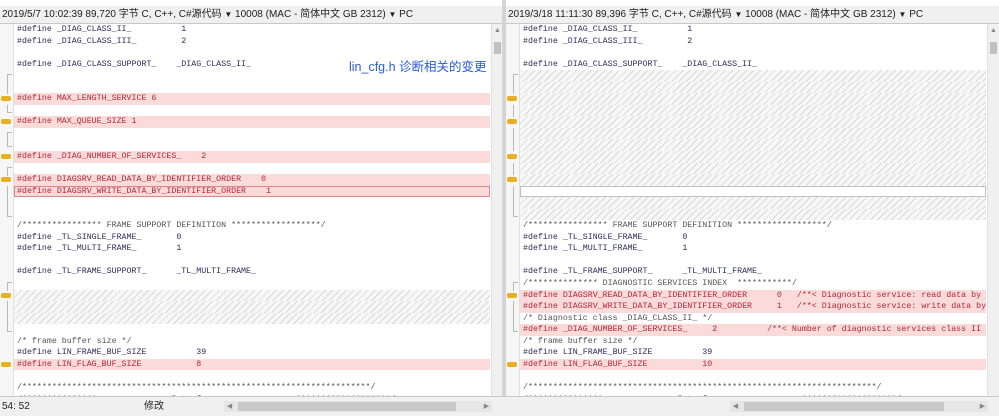 The image size is (999, 416). I want to click on code-line: #define LIN_FLAG_BUF_SIZE 8, so click(252, 364).